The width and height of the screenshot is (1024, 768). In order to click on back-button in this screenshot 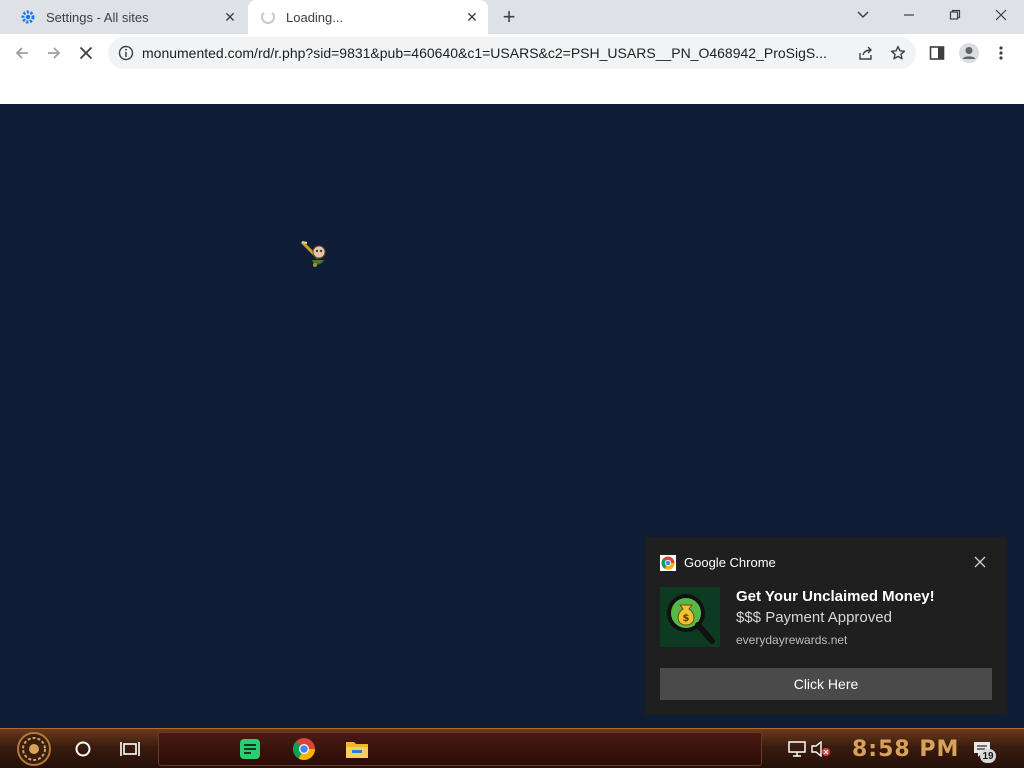, I will do `click(22, 53)`.